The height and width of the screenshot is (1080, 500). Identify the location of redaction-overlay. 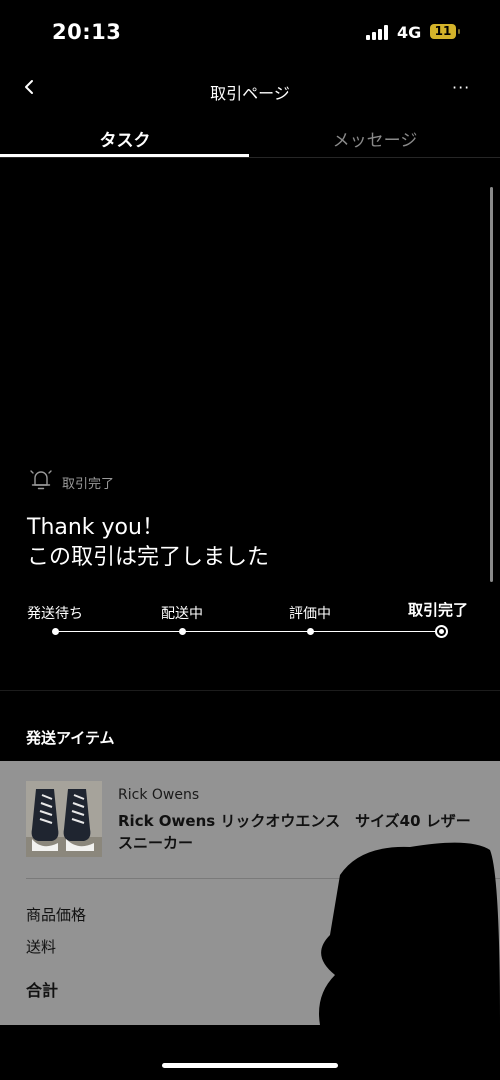
(400, 930).